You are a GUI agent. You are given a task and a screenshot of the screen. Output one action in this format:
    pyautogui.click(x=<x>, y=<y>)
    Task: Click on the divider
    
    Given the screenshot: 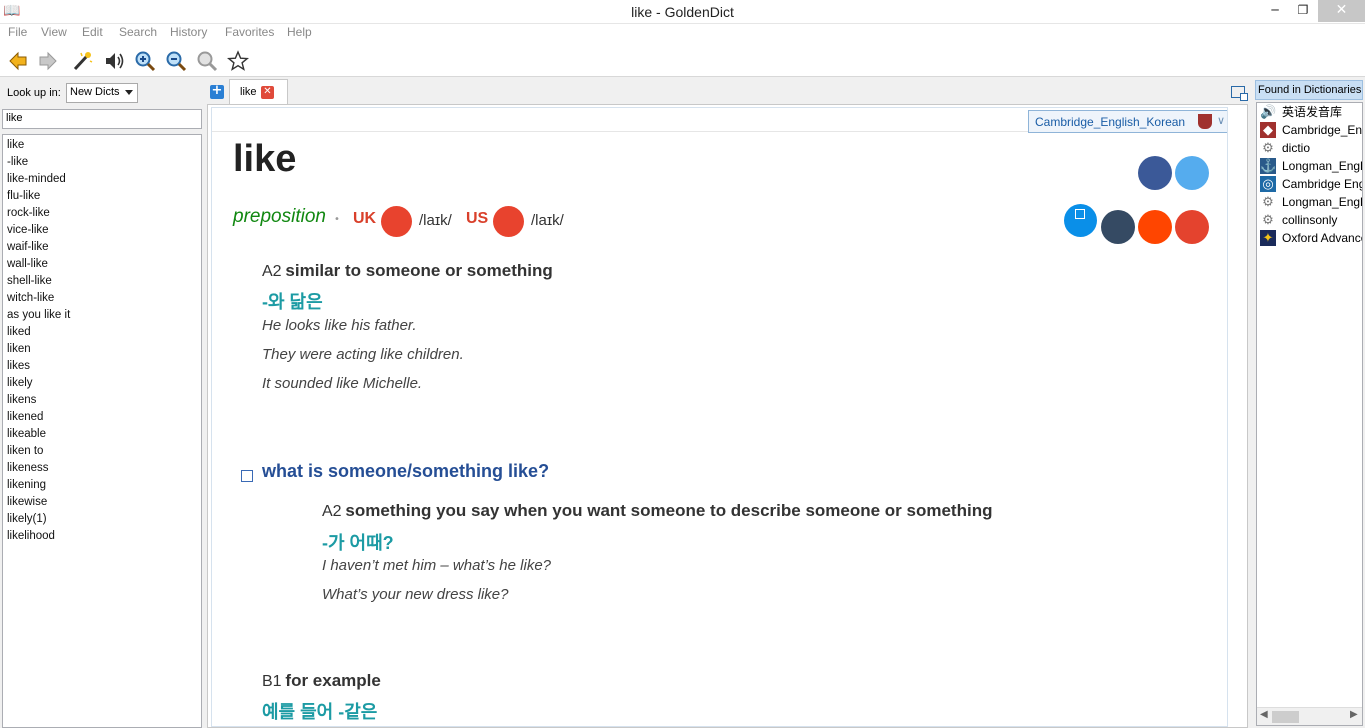 What is the action you would take?
    pyautogui.click(x=620, y=131)
    